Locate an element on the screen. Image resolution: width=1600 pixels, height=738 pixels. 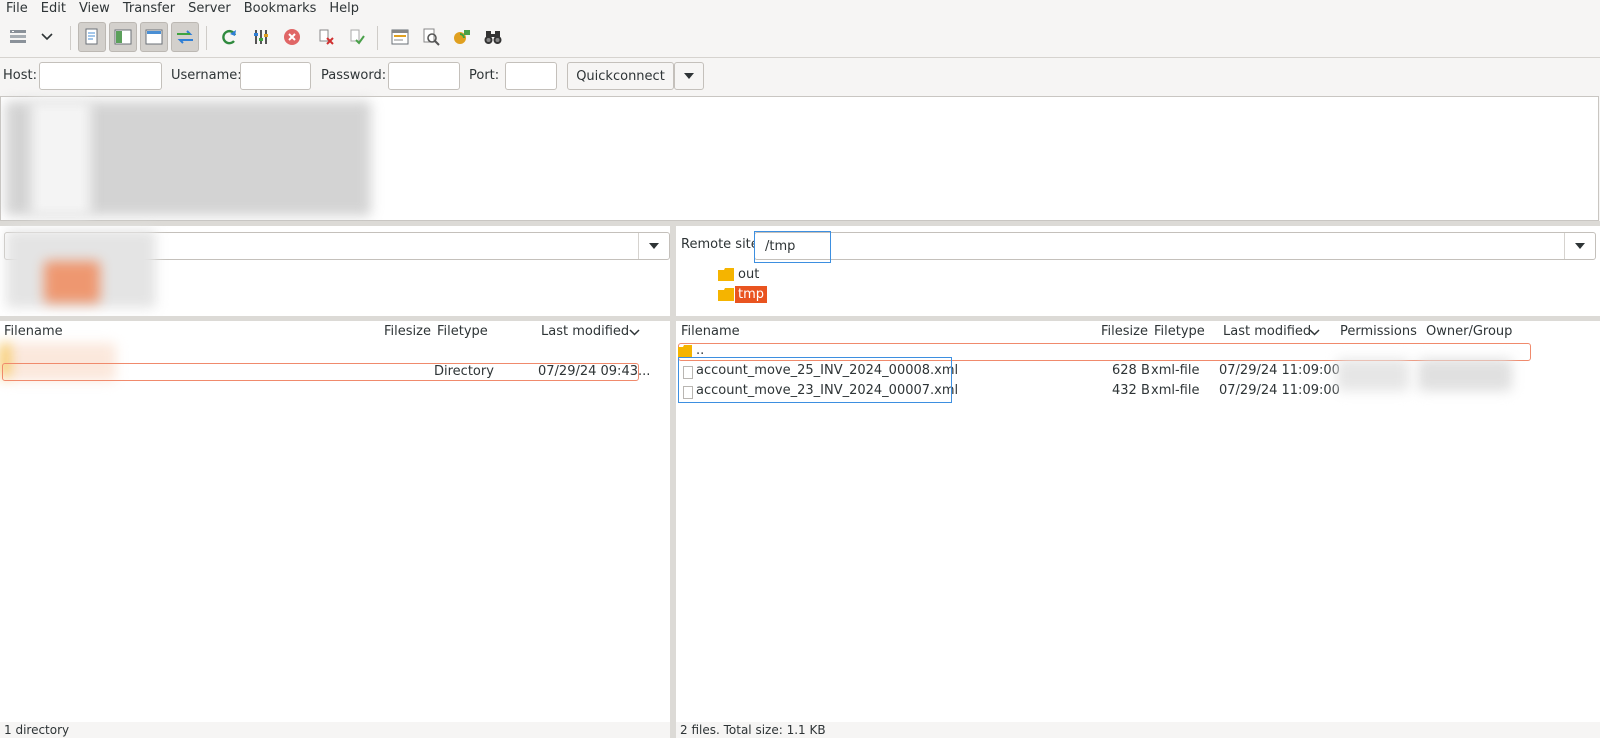
col-owner-group: Owner/Group is located at coordinates (1469, 332).